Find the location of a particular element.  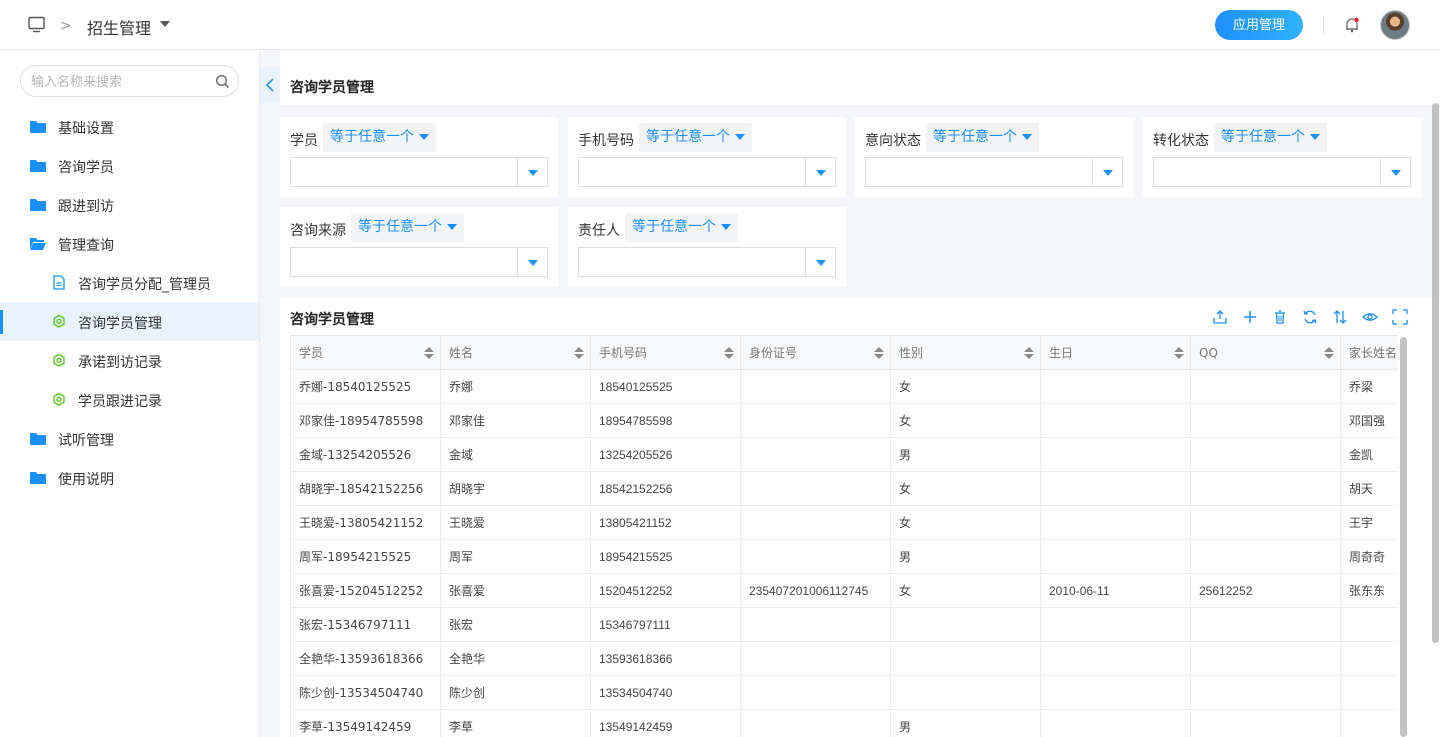

table-cell: 13534504740 is located at coordinates (665, 692).